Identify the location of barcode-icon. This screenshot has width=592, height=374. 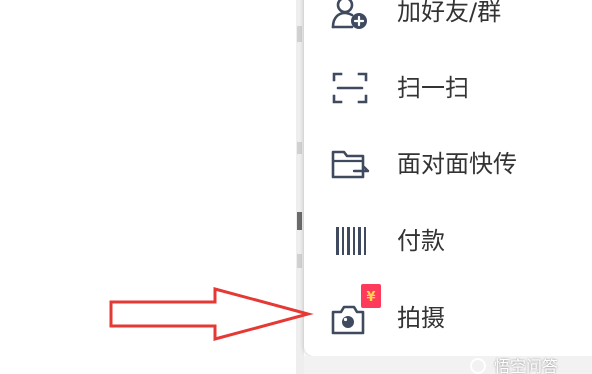
(351, 241).